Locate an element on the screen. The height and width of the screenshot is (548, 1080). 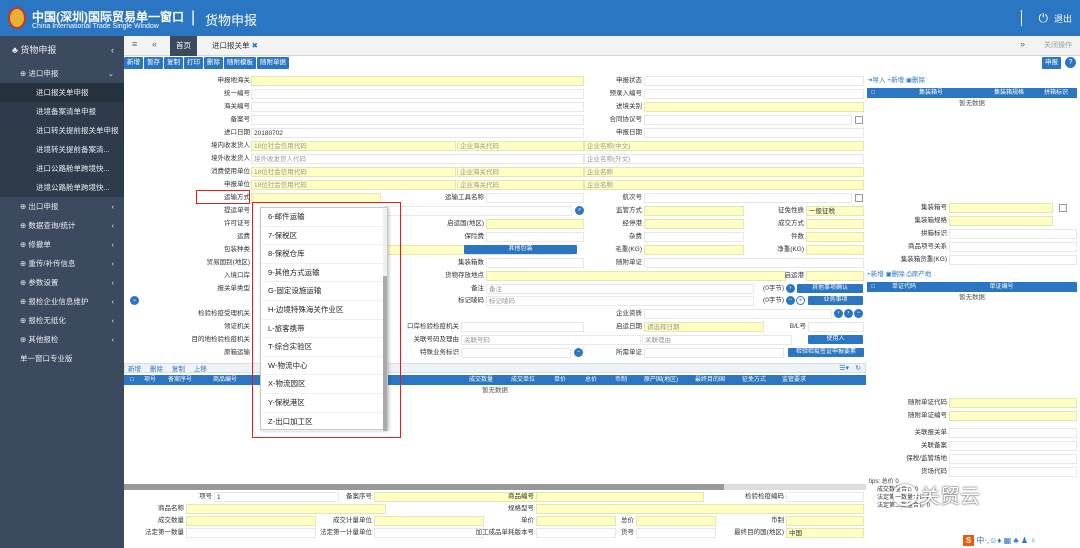
plus-icon: + is located at coordinates (800, 300).